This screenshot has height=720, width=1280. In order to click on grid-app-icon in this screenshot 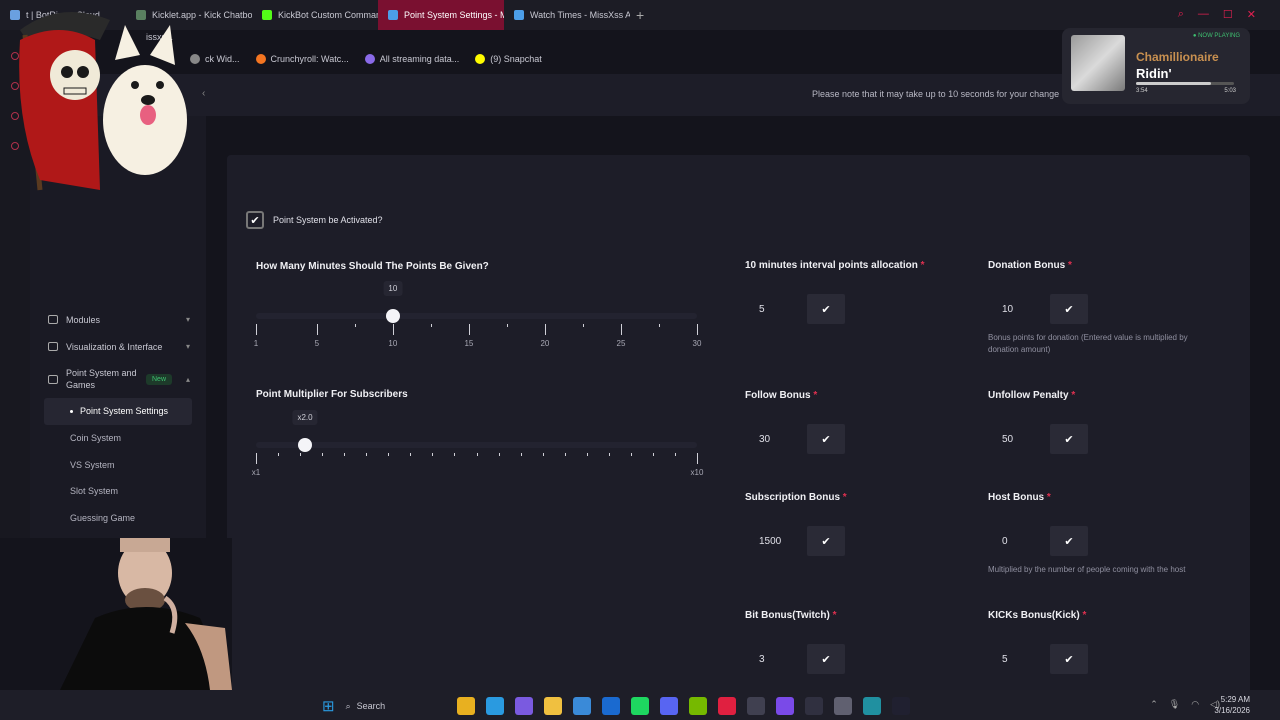, I will do `click(784, 706)`.